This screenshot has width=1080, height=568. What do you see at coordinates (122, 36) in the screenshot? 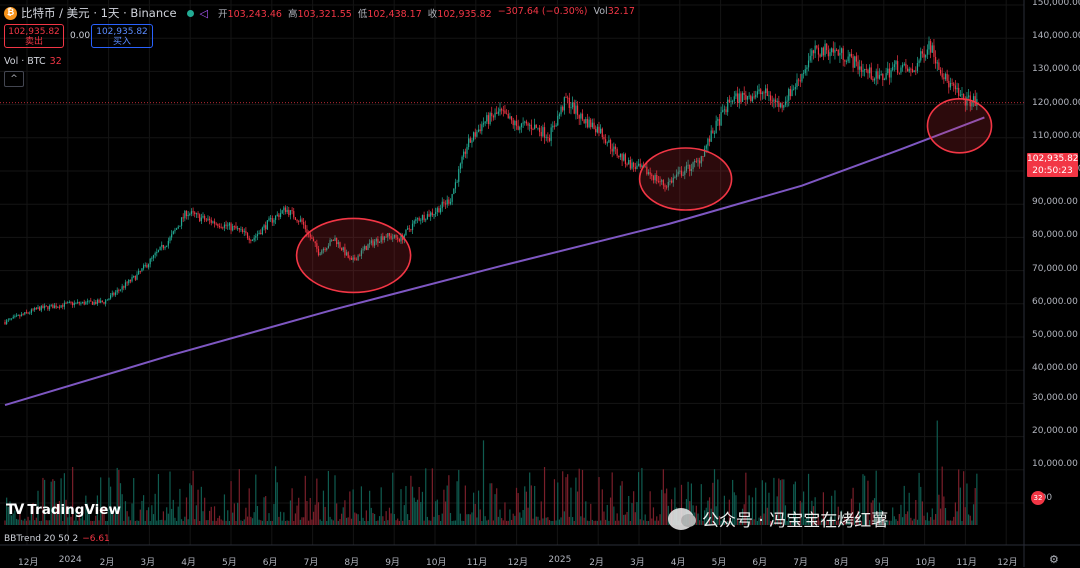
I see `buy-button: 102,935.82 买入` at bounding box center [122, 36].